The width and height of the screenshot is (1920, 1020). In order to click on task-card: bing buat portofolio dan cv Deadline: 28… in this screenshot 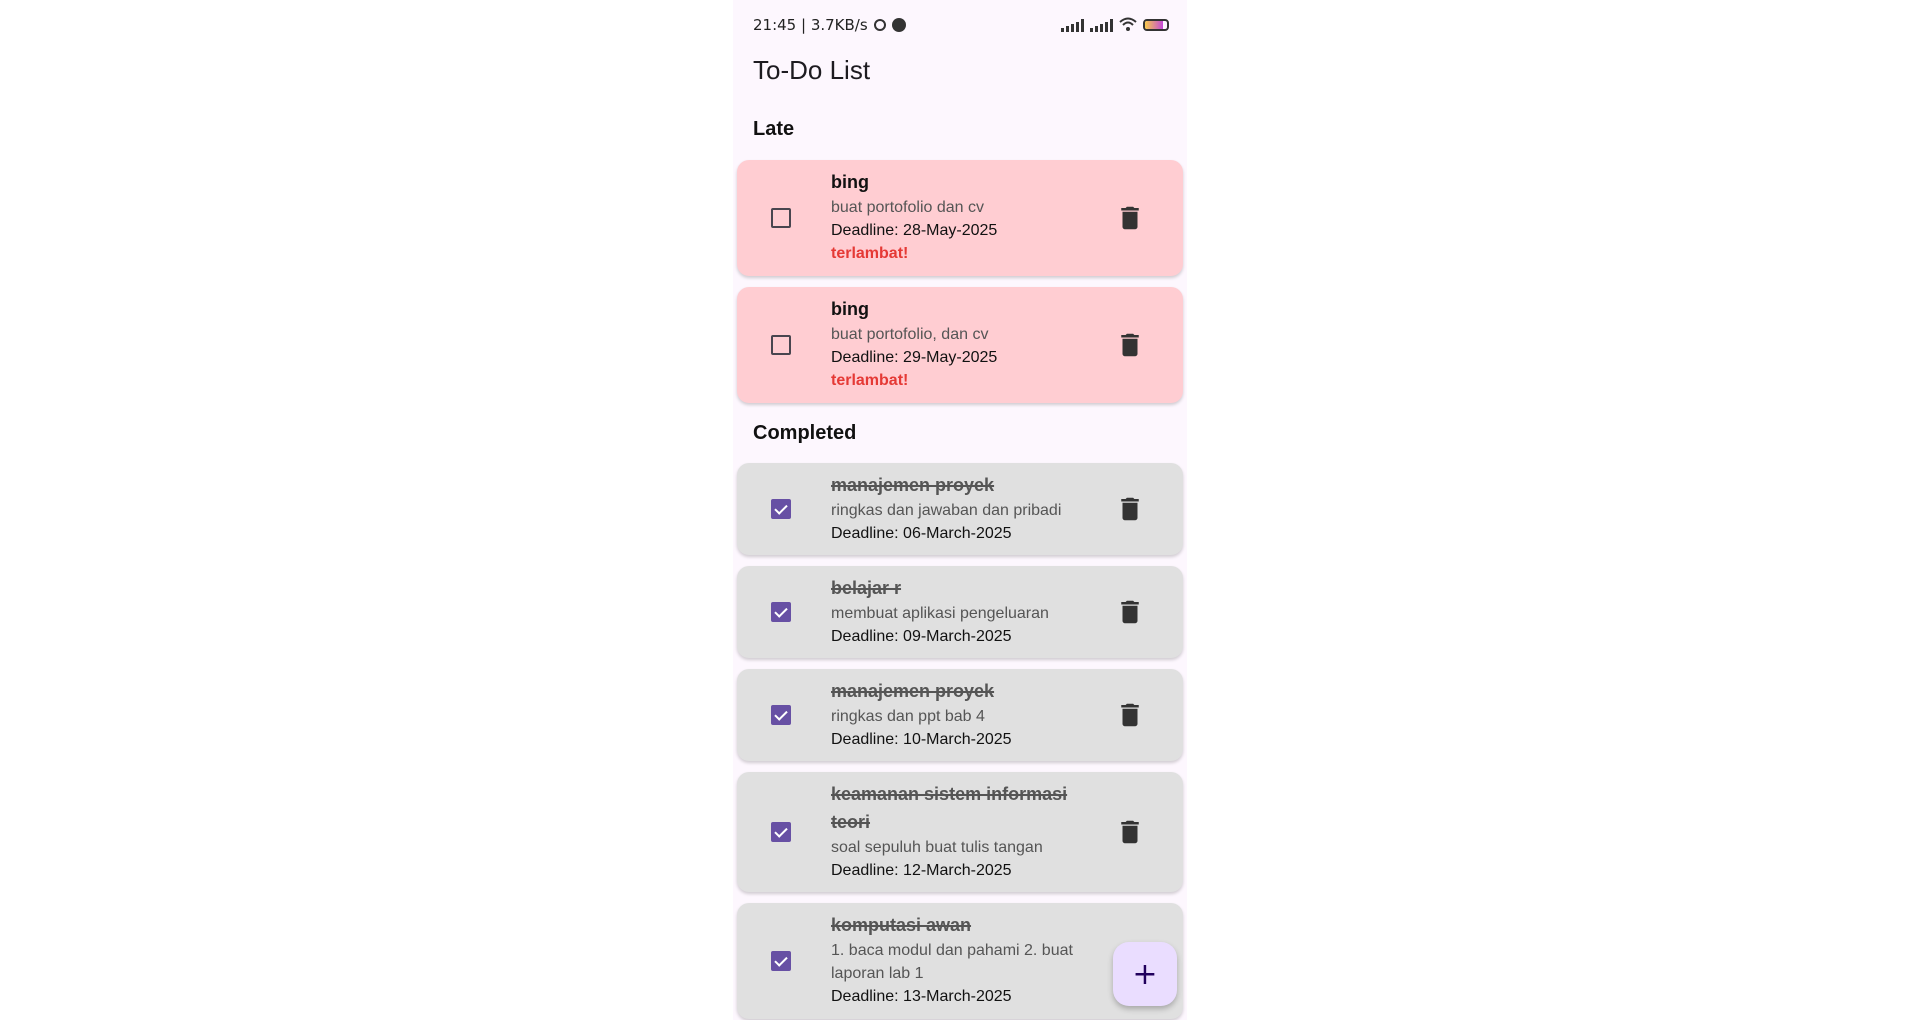, I will do `click(960, 218)`.